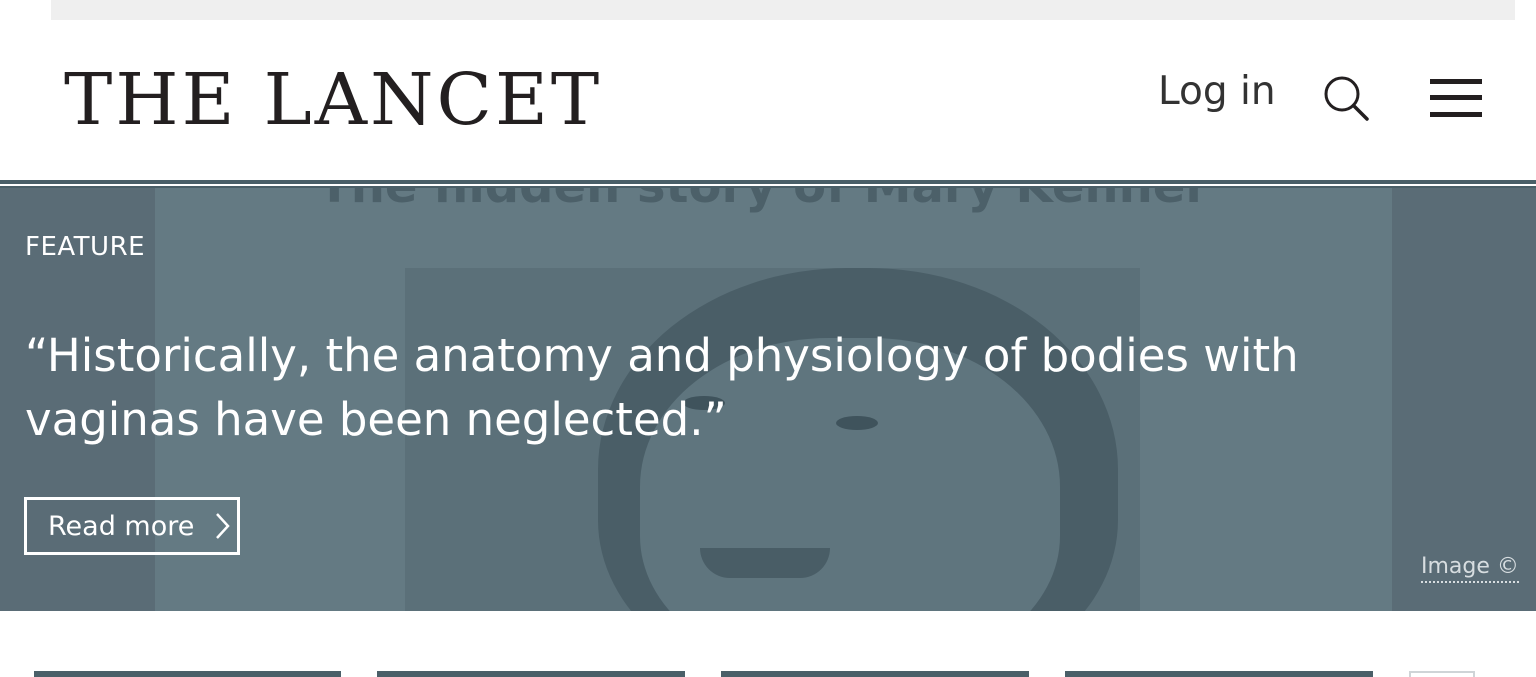 This screenshot has height=677, width=1536. What do you see at coordinates (763, 201) in the screenshot?
I see `hero-background-caption: The hidden story of Mary Kenner` at bounding box center [763, 201].